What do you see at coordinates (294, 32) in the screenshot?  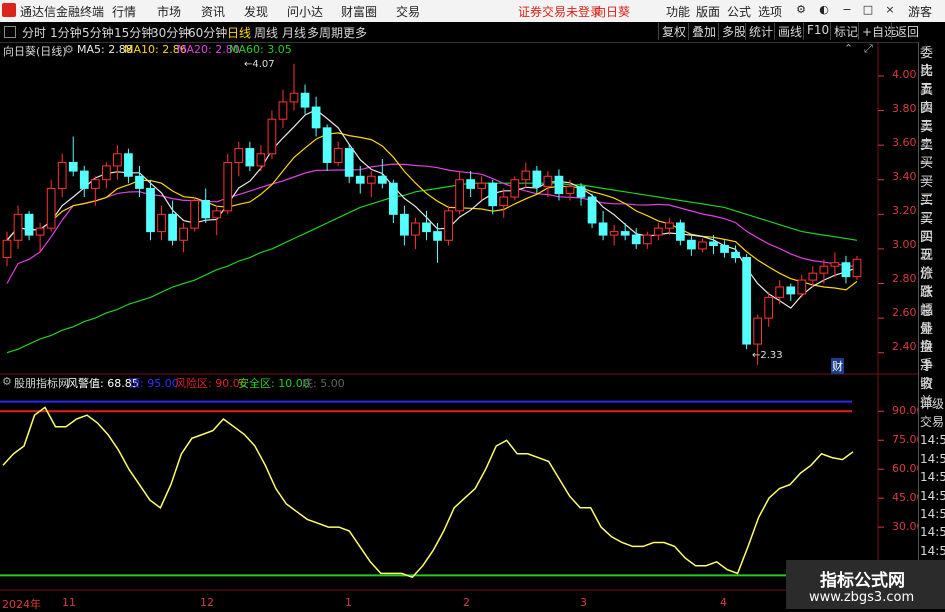 I see `period-tab-8: 月线` at bounding box center [294, 32].